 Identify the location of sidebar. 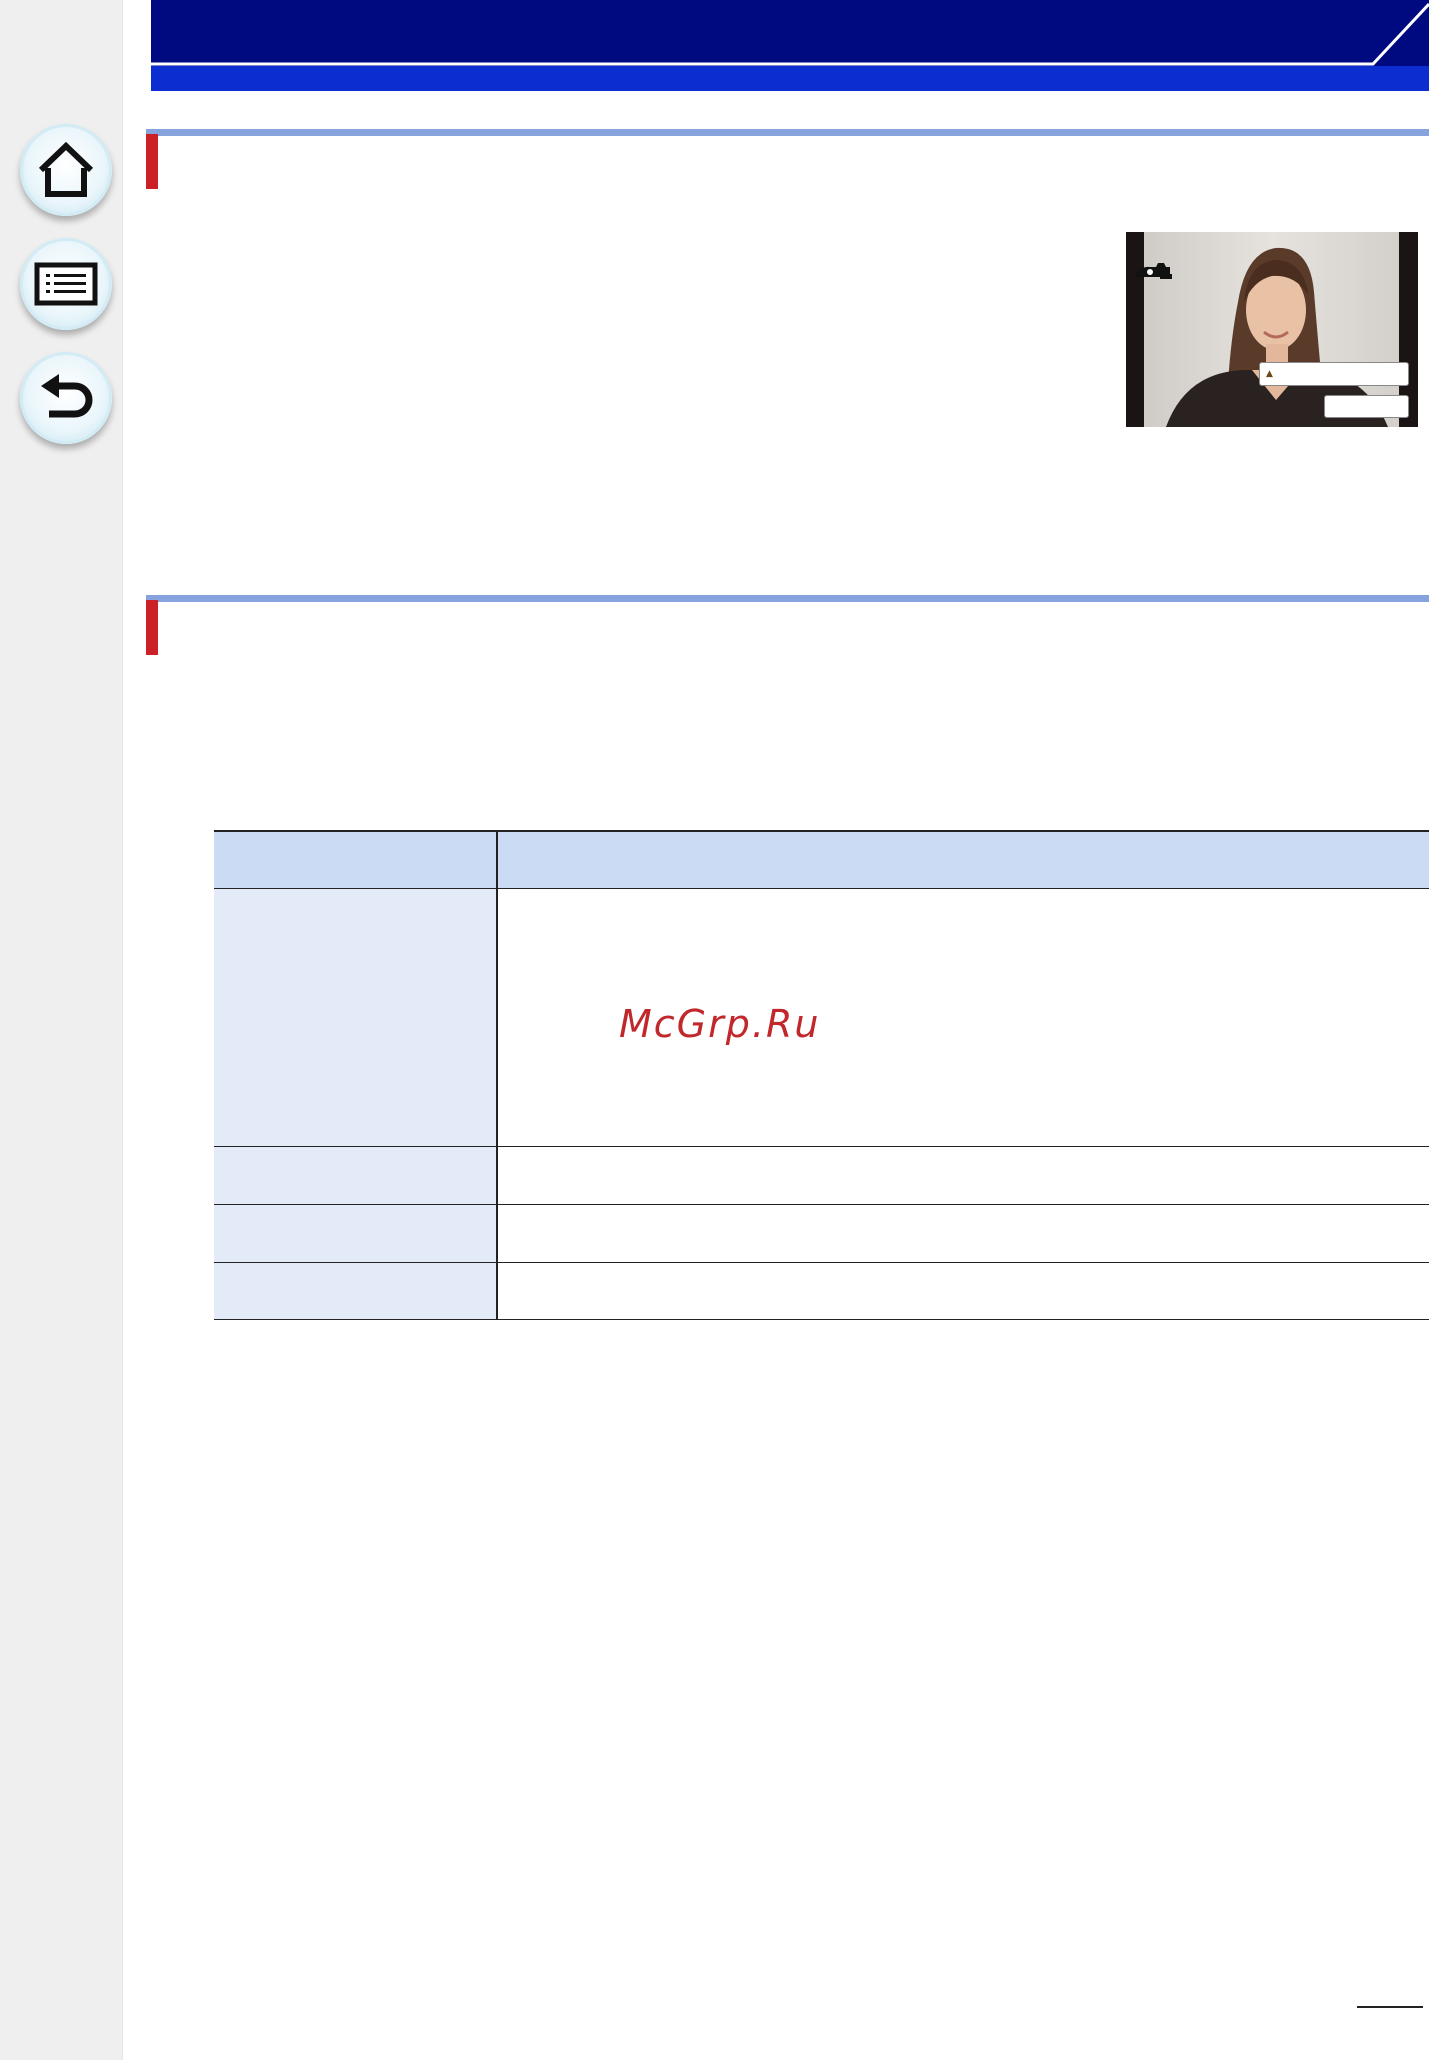
(61, 1030).